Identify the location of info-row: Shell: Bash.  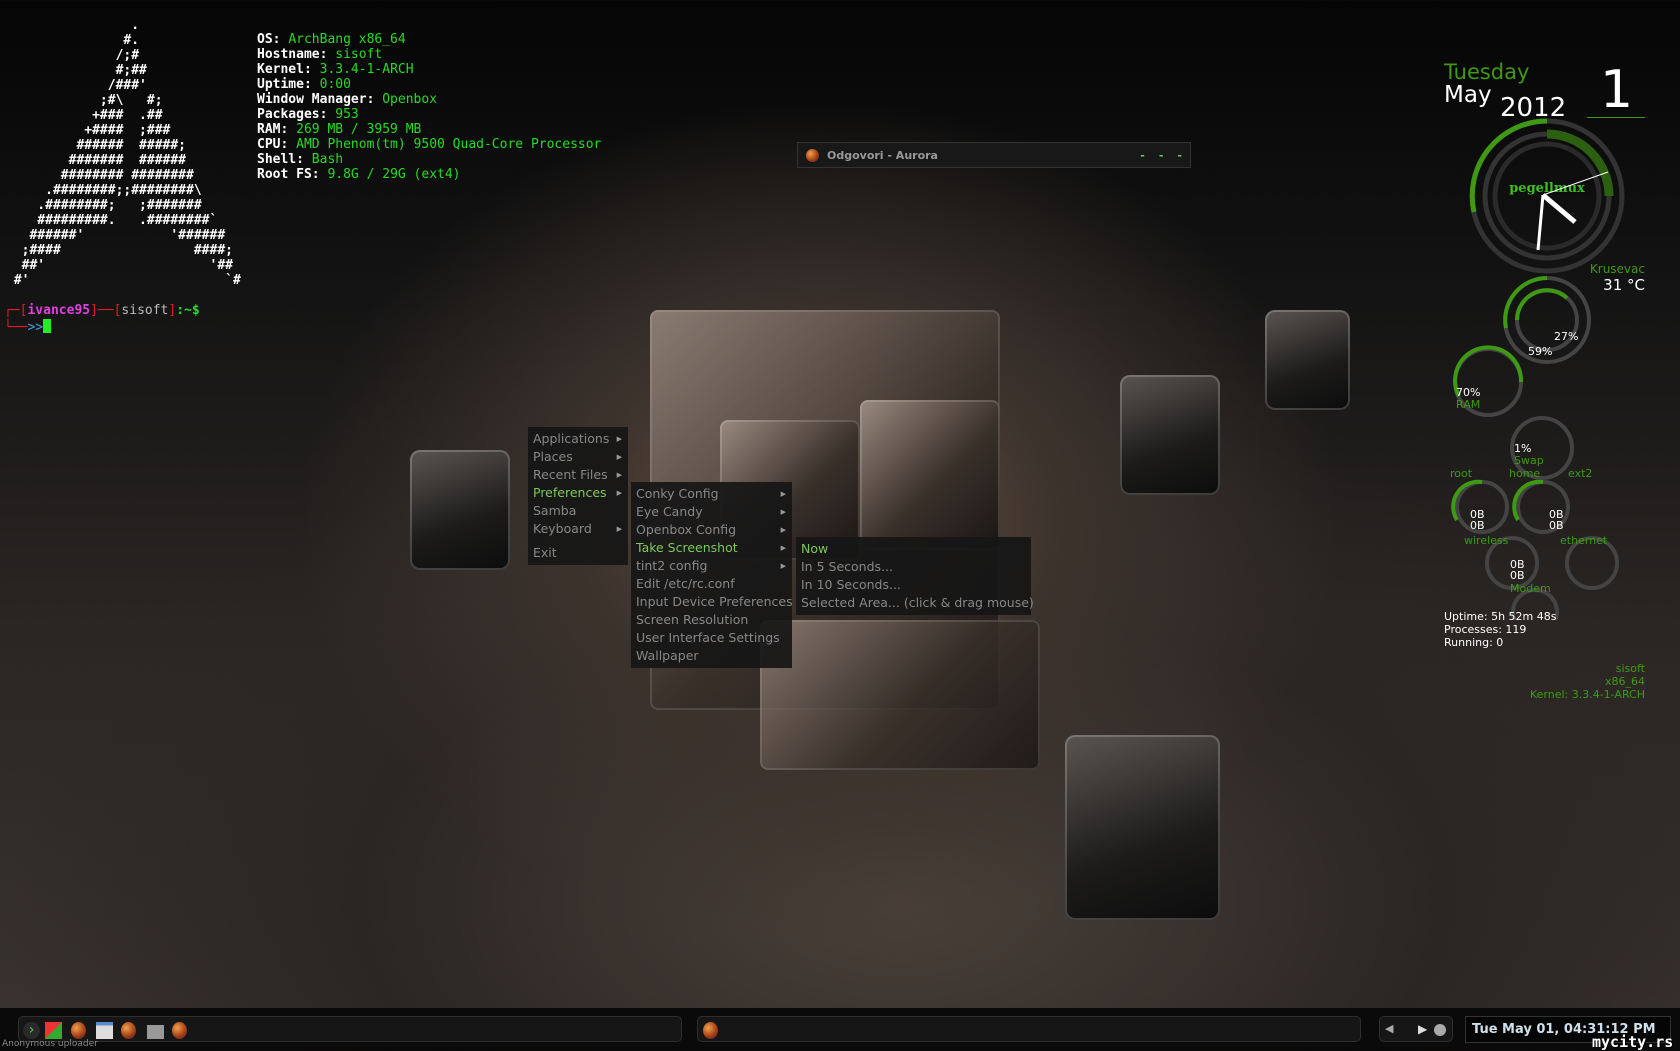
(429, 159).